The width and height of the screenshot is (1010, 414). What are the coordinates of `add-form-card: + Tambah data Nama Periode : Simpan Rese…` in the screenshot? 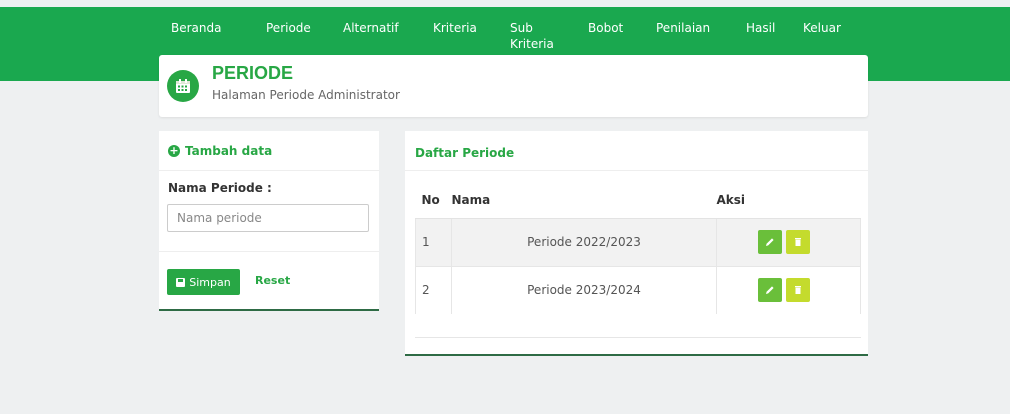 It's located at (269, 221).